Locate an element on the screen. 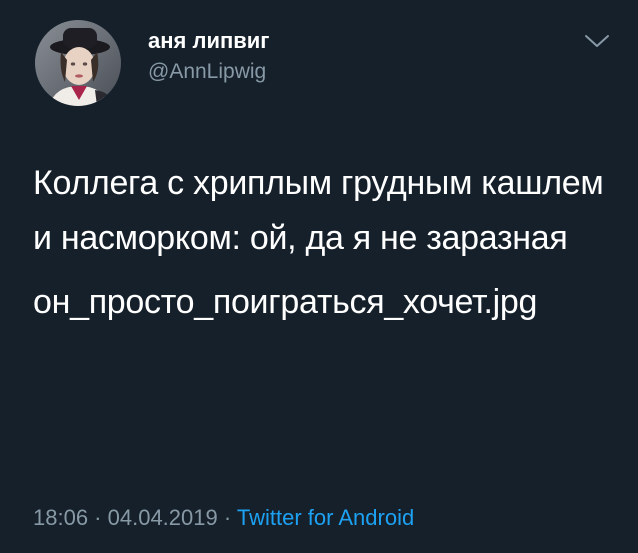  tweet-meta: 18:06 · 04.04.2019 · Twitter for Android is located at coordinates (223, 518).